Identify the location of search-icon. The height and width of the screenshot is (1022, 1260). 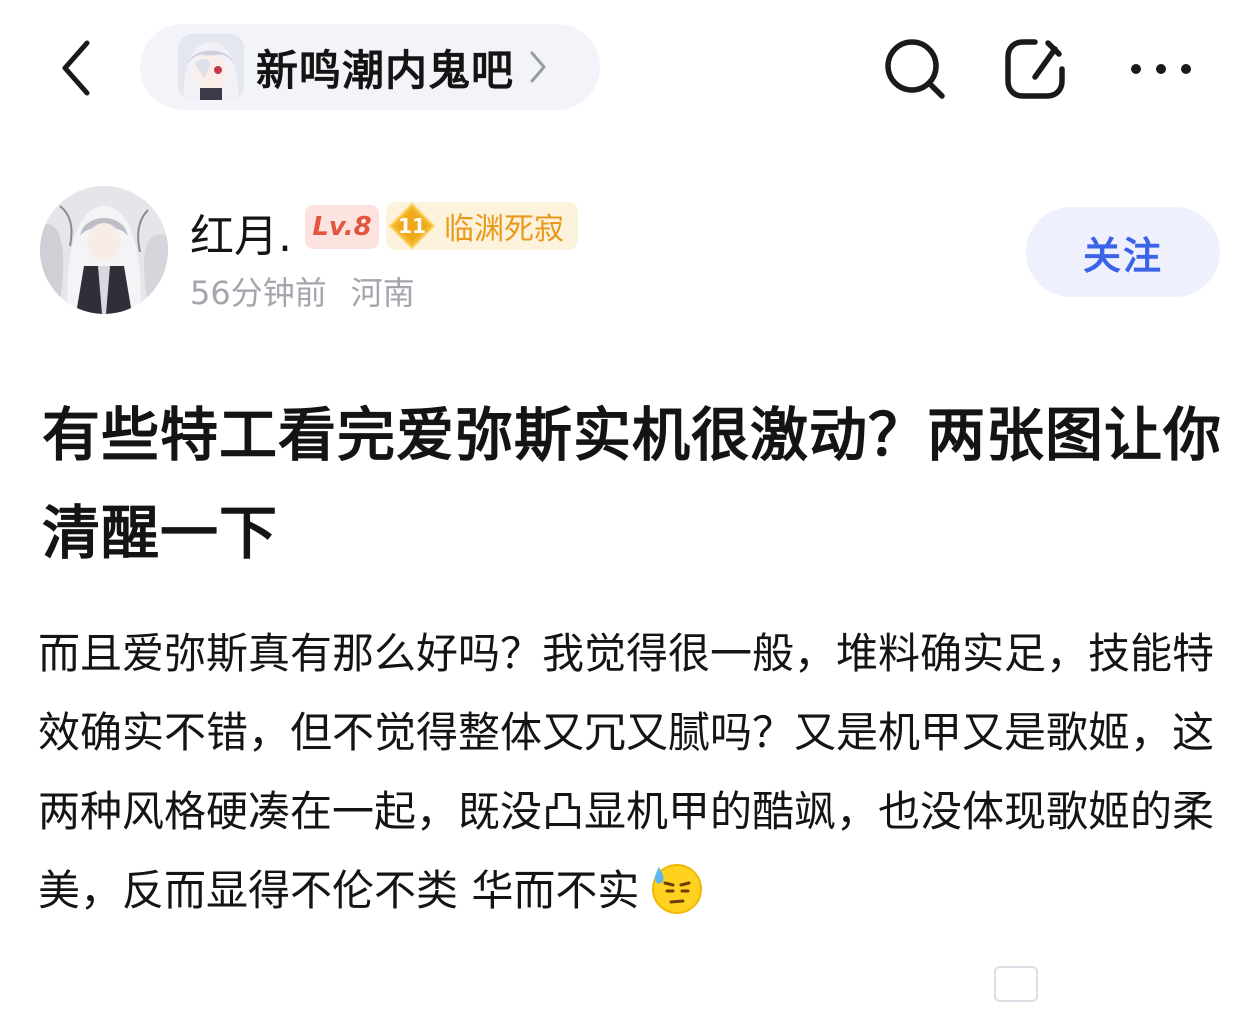
(915, 69).